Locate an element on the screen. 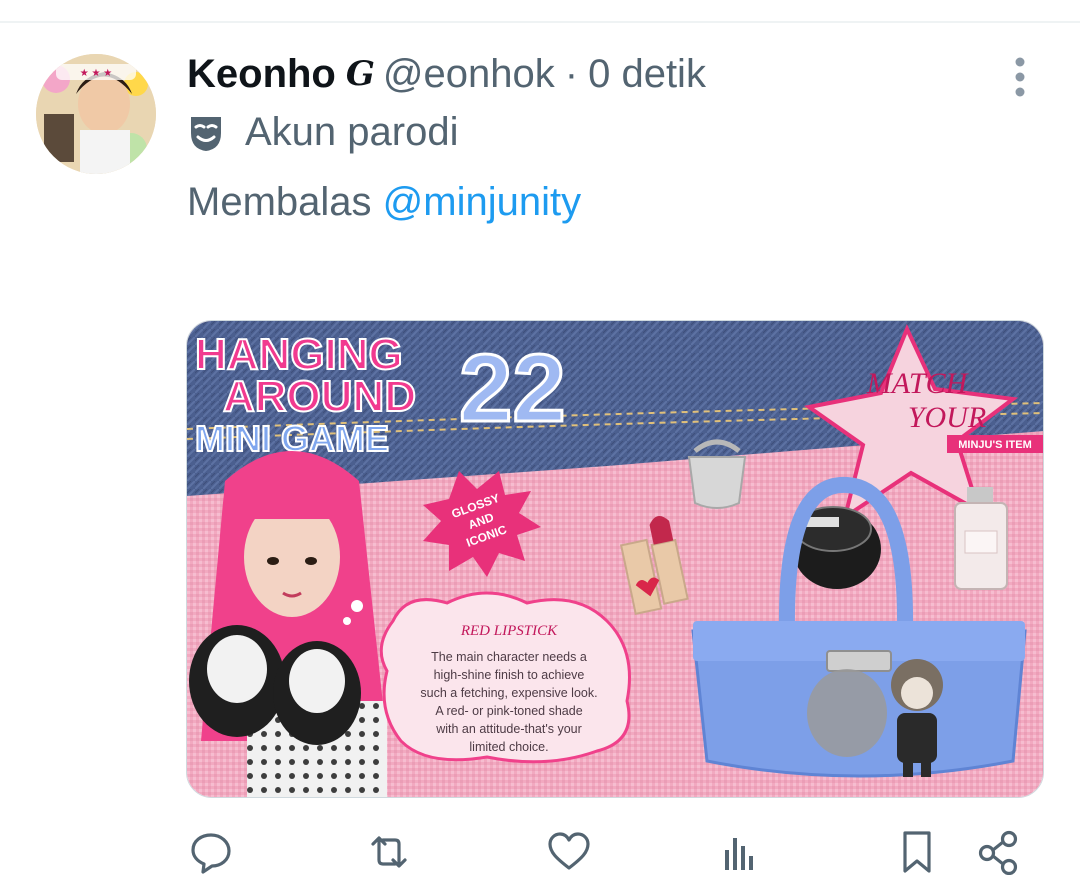 The height and width of the screenshot is (888, 1080). author-handle: @eonhok is located at coordinates (469, 74).